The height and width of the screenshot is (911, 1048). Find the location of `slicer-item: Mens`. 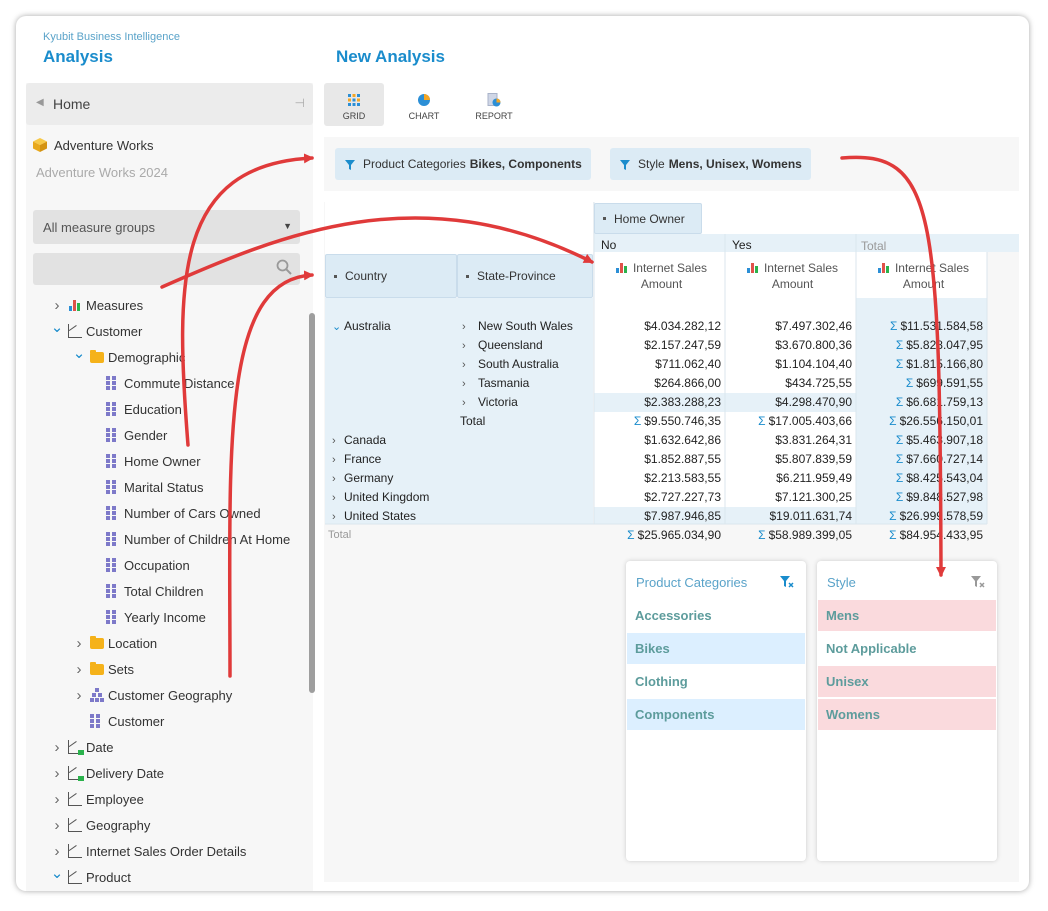

slicer-item: Mens is located at coordinates (907, 615).